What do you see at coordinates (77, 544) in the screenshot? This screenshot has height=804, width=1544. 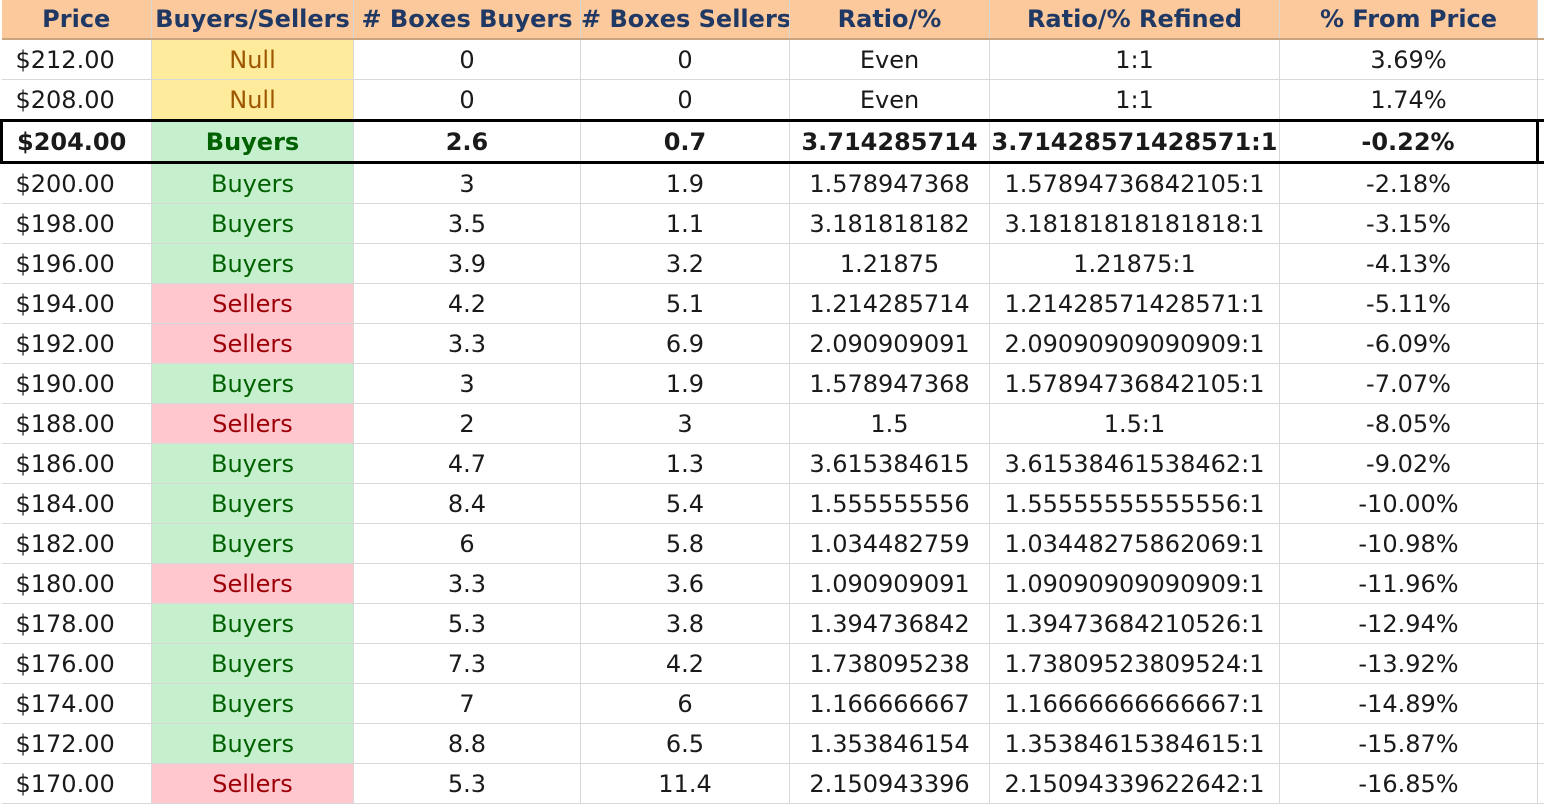 I see `price-cell: $182.00` at bounding box center [77, 544].